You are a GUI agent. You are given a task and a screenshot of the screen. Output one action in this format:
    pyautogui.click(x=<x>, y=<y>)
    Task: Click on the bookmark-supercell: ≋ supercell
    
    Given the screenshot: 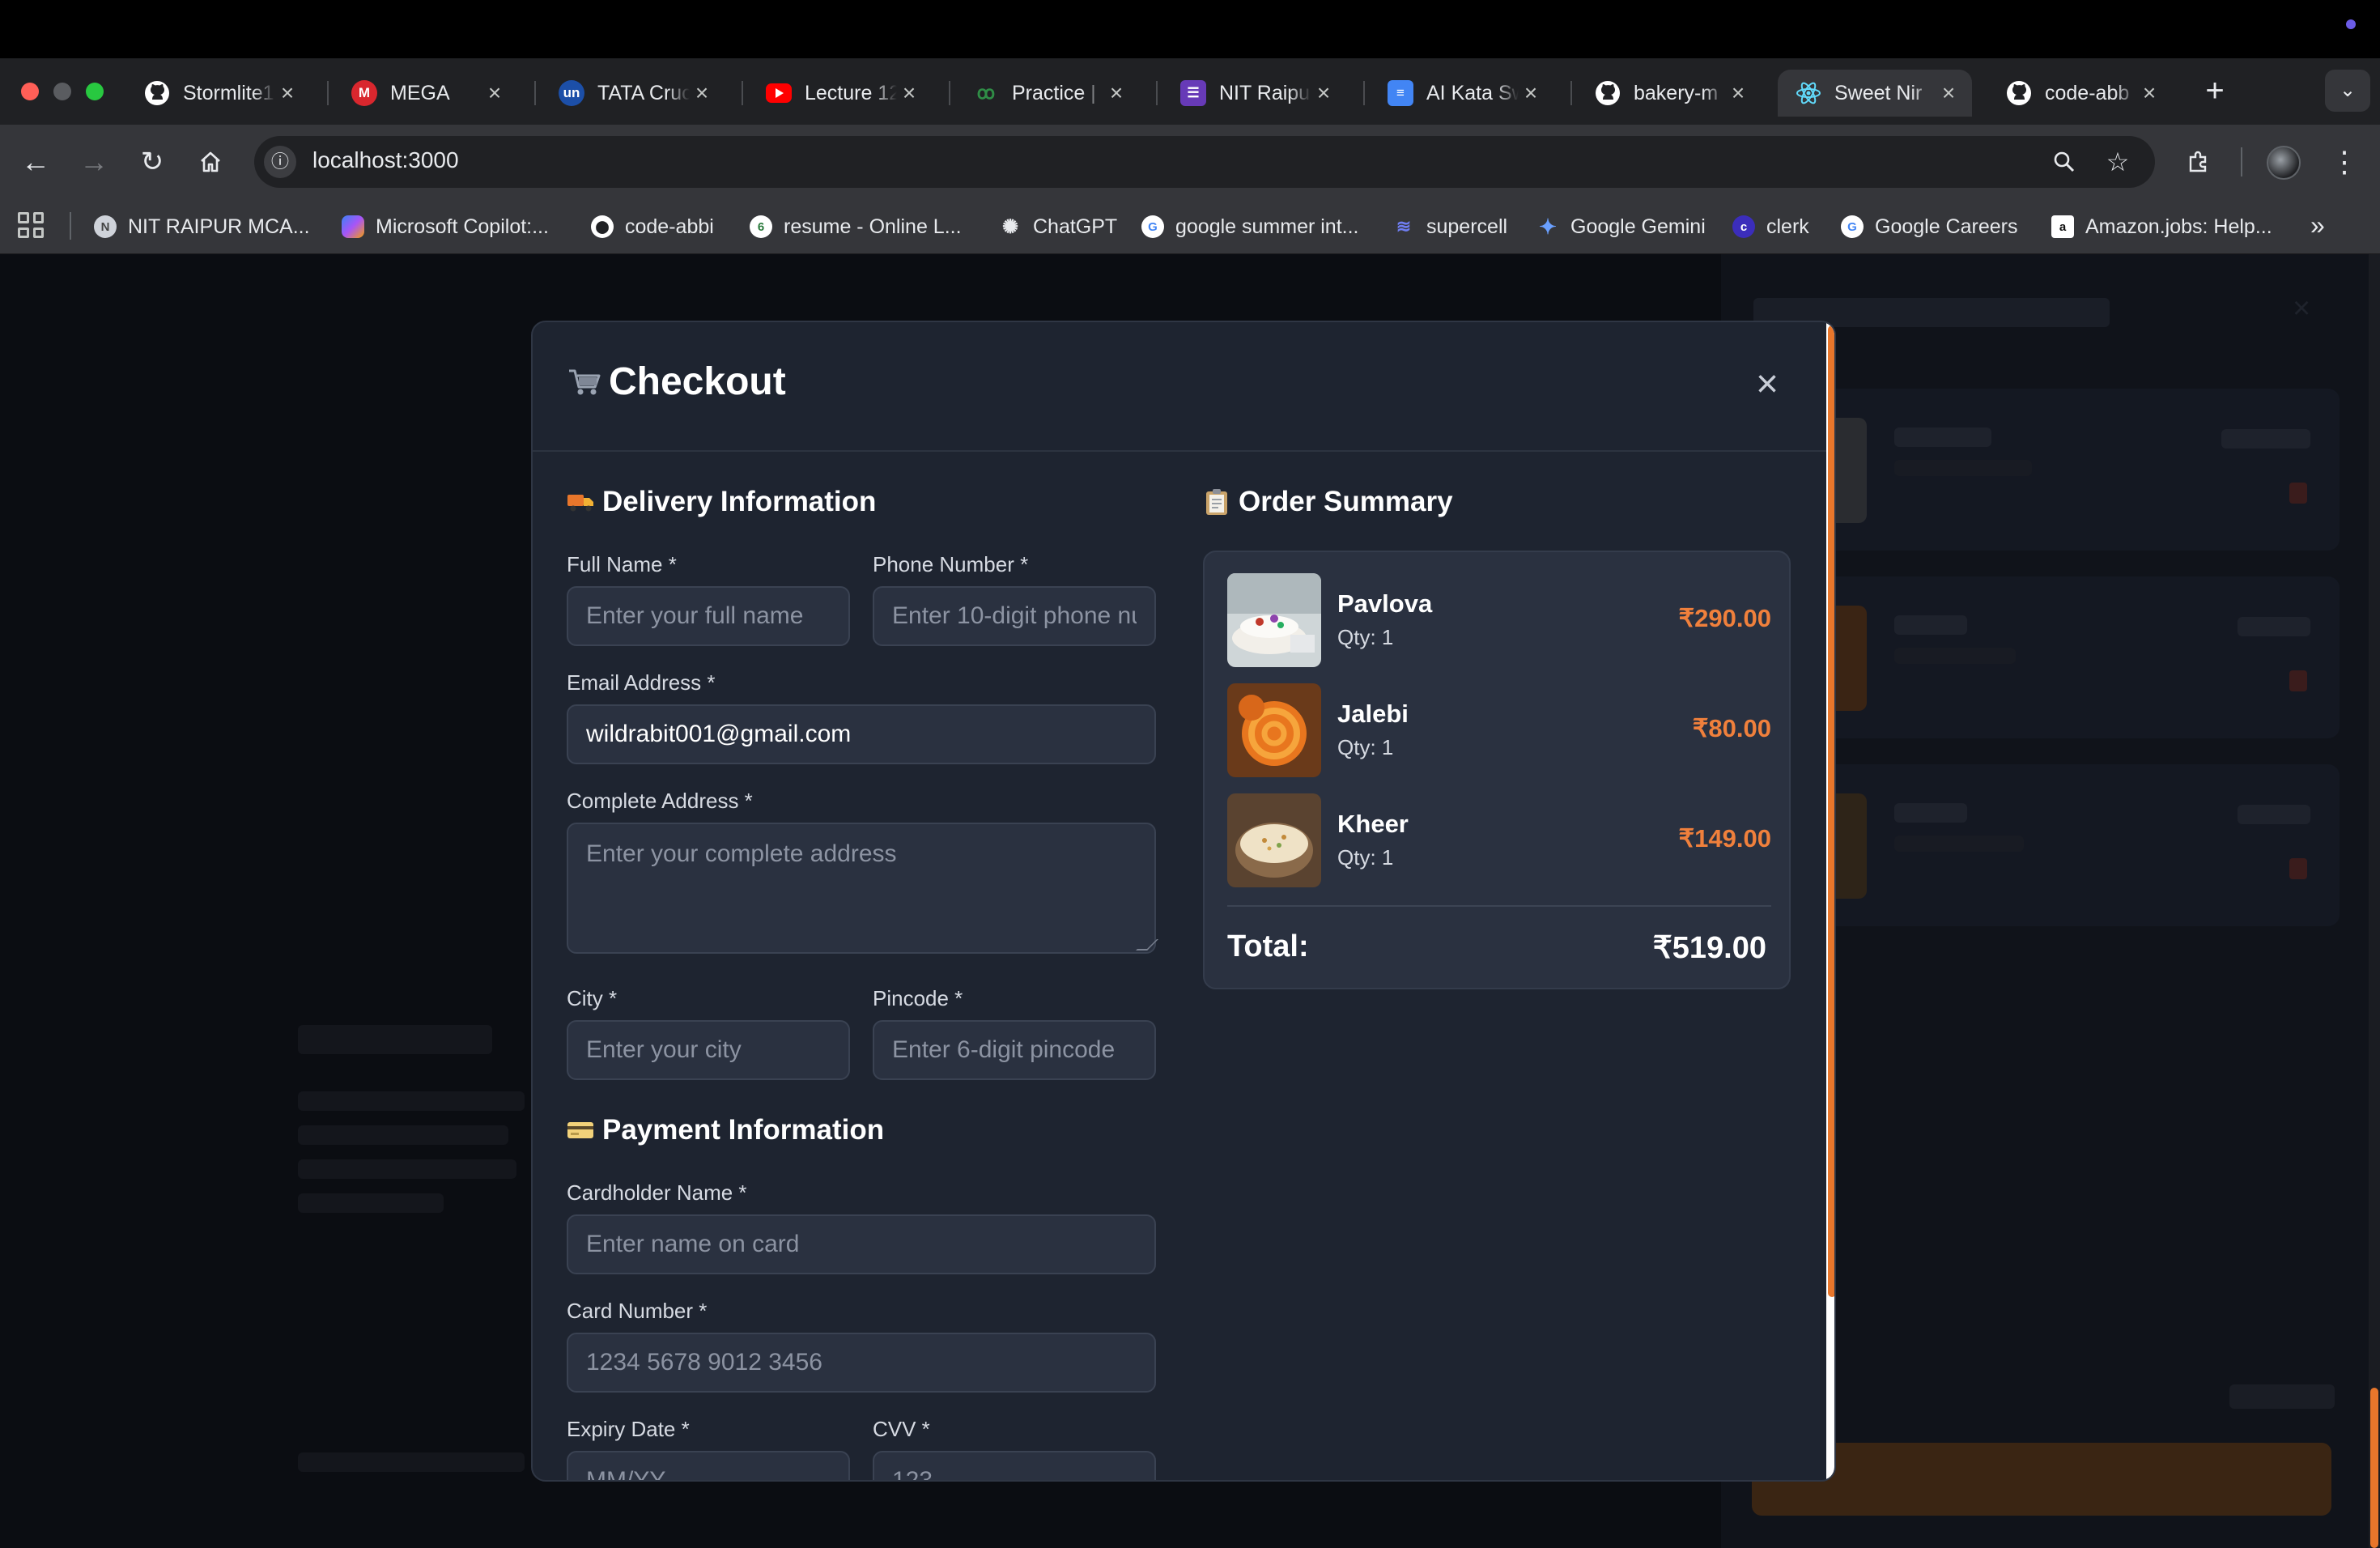 What is the action you would take?
    pyautogui.click(x=1450, y=227)
    